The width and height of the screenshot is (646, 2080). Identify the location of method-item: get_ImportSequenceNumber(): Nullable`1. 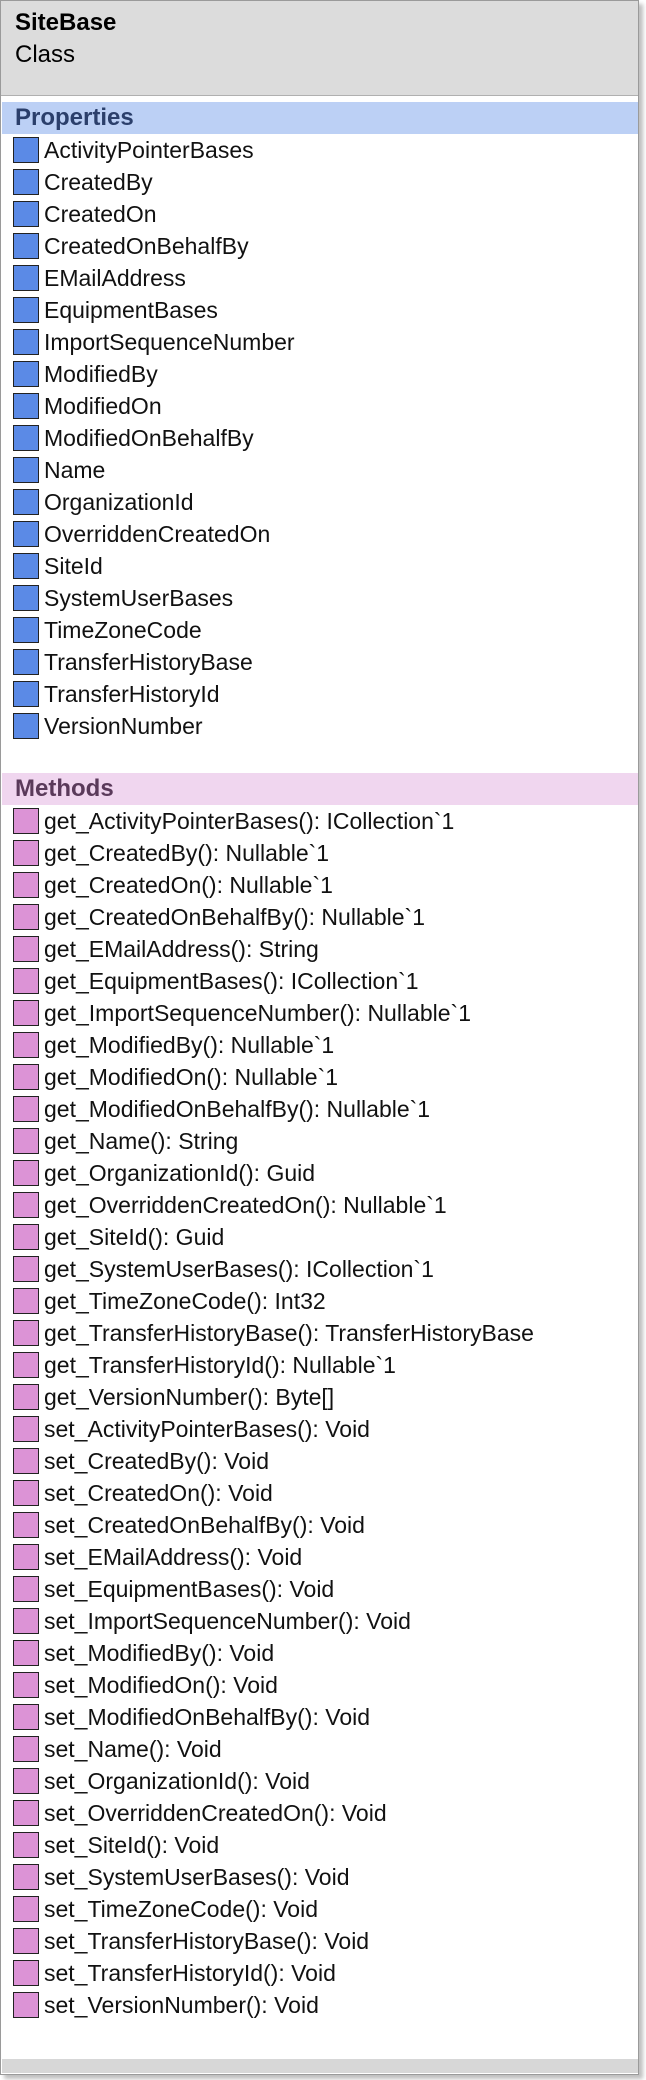
(273, 1013).